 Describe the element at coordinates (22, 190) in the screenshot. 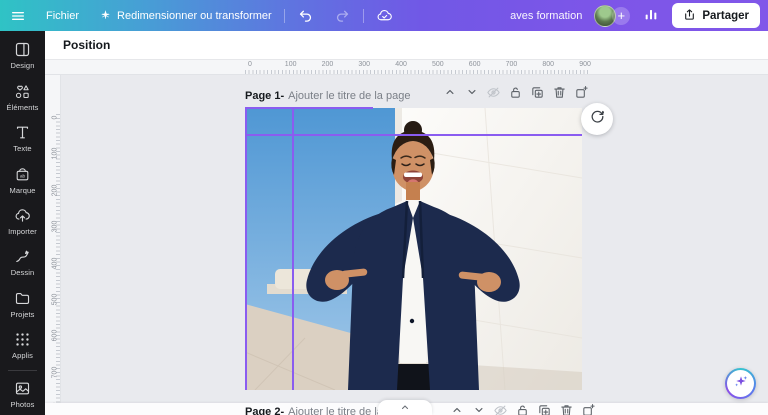

I see `sidebar-item-label: Marque` at that location.